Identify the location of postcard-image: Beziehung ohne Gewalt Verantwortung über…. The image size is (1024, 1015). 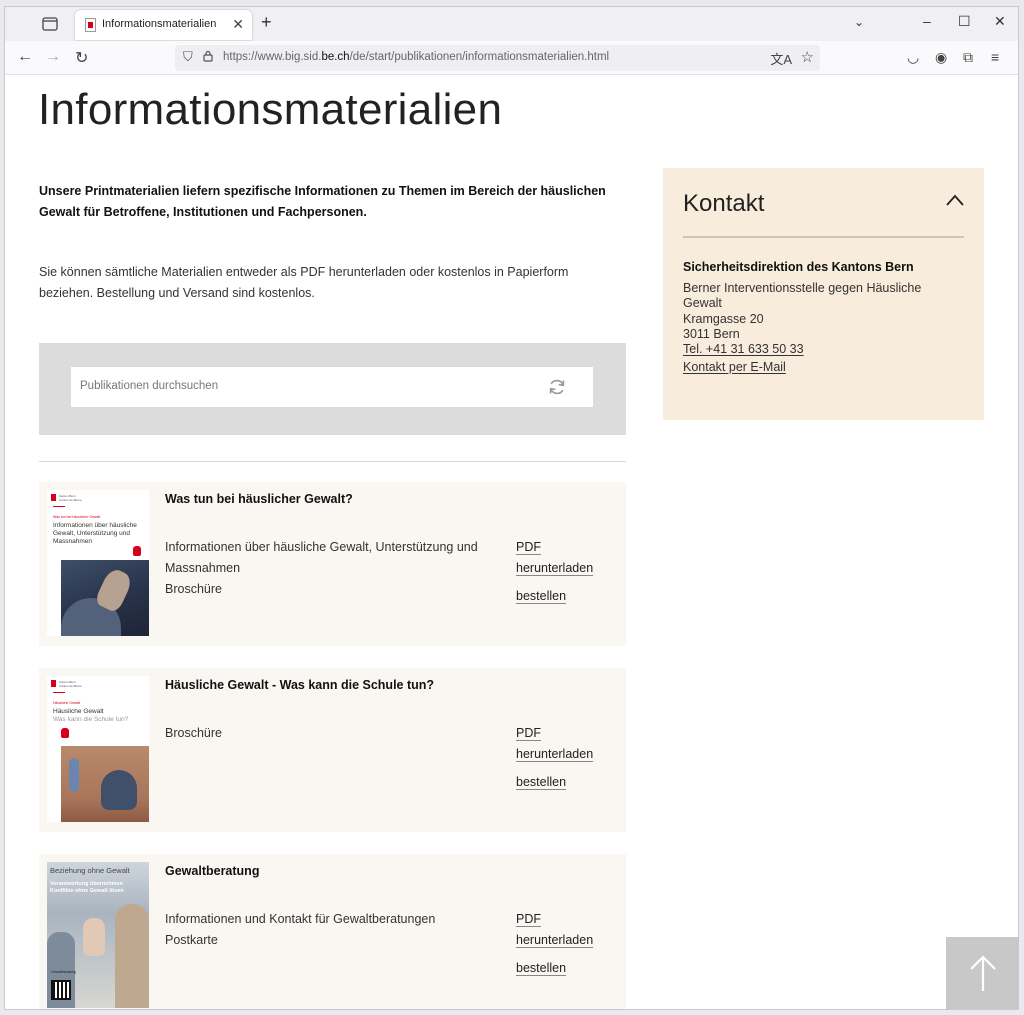
(98, 935).